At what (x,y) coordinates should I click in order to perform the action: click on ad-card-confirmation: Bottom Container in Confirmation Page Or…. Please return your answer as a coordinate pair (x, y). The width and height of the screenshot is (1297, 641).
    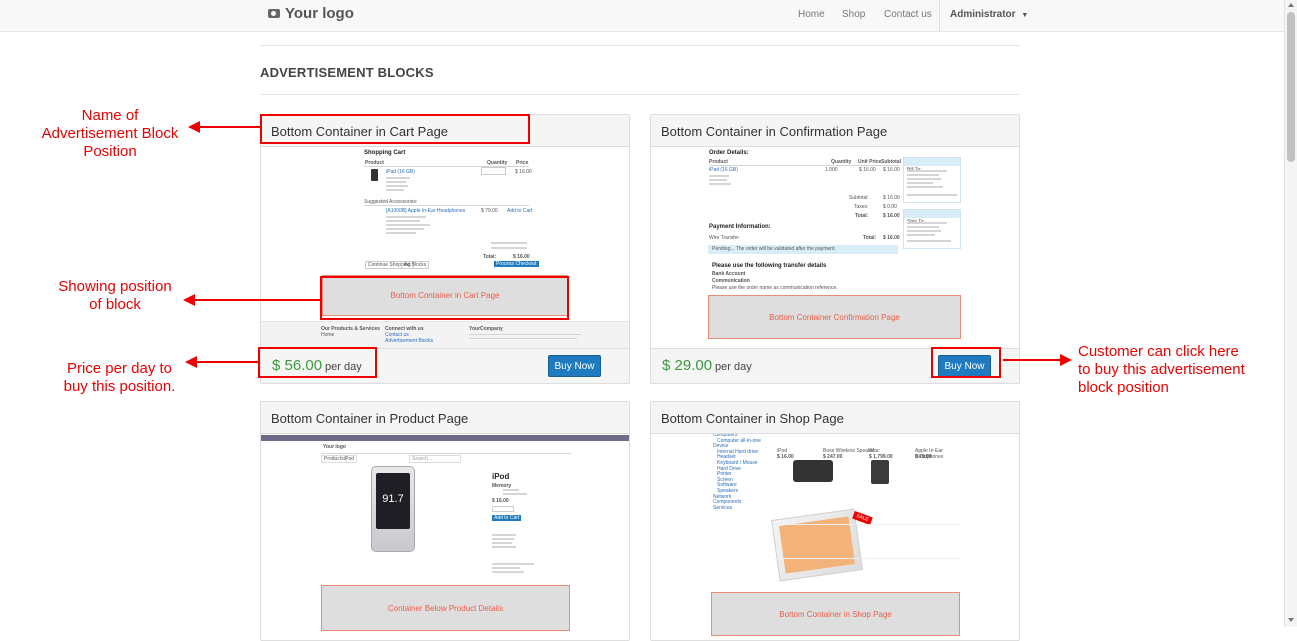
    Looking at the image, I should click on (835, 249).